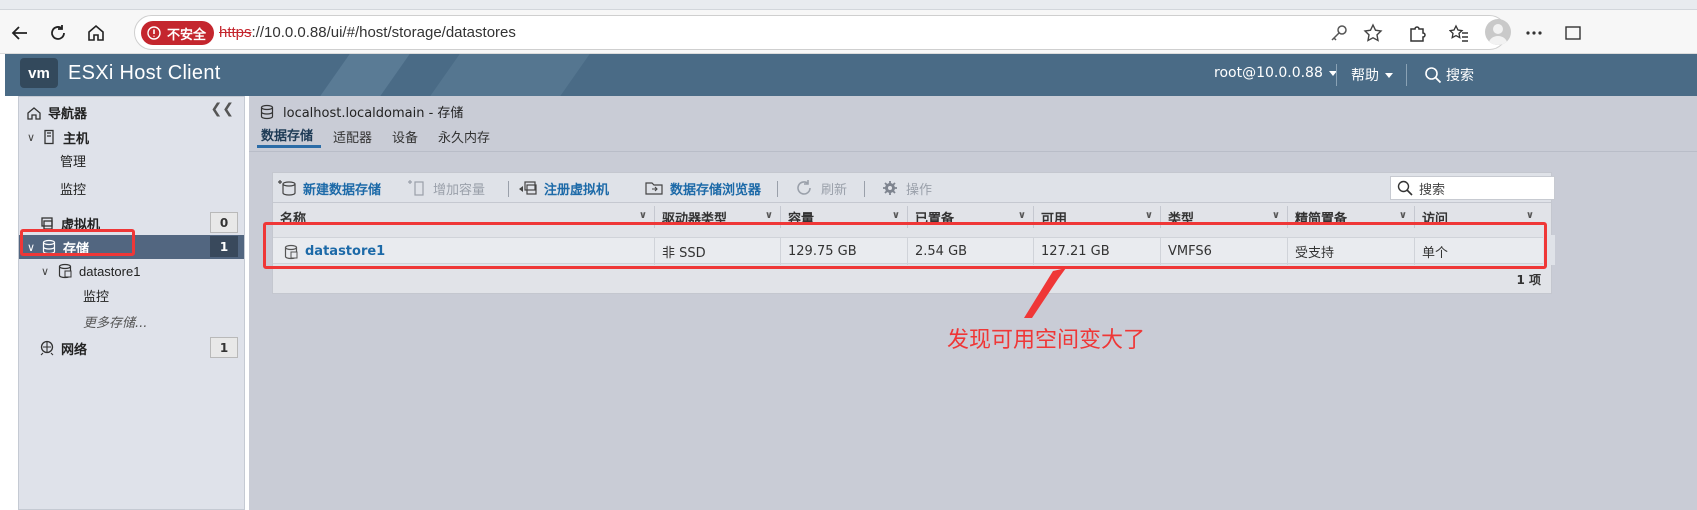  Describe the element at coordinates (834, 190) in the screenshot. I see `refresh-label: 刷新` at that location.